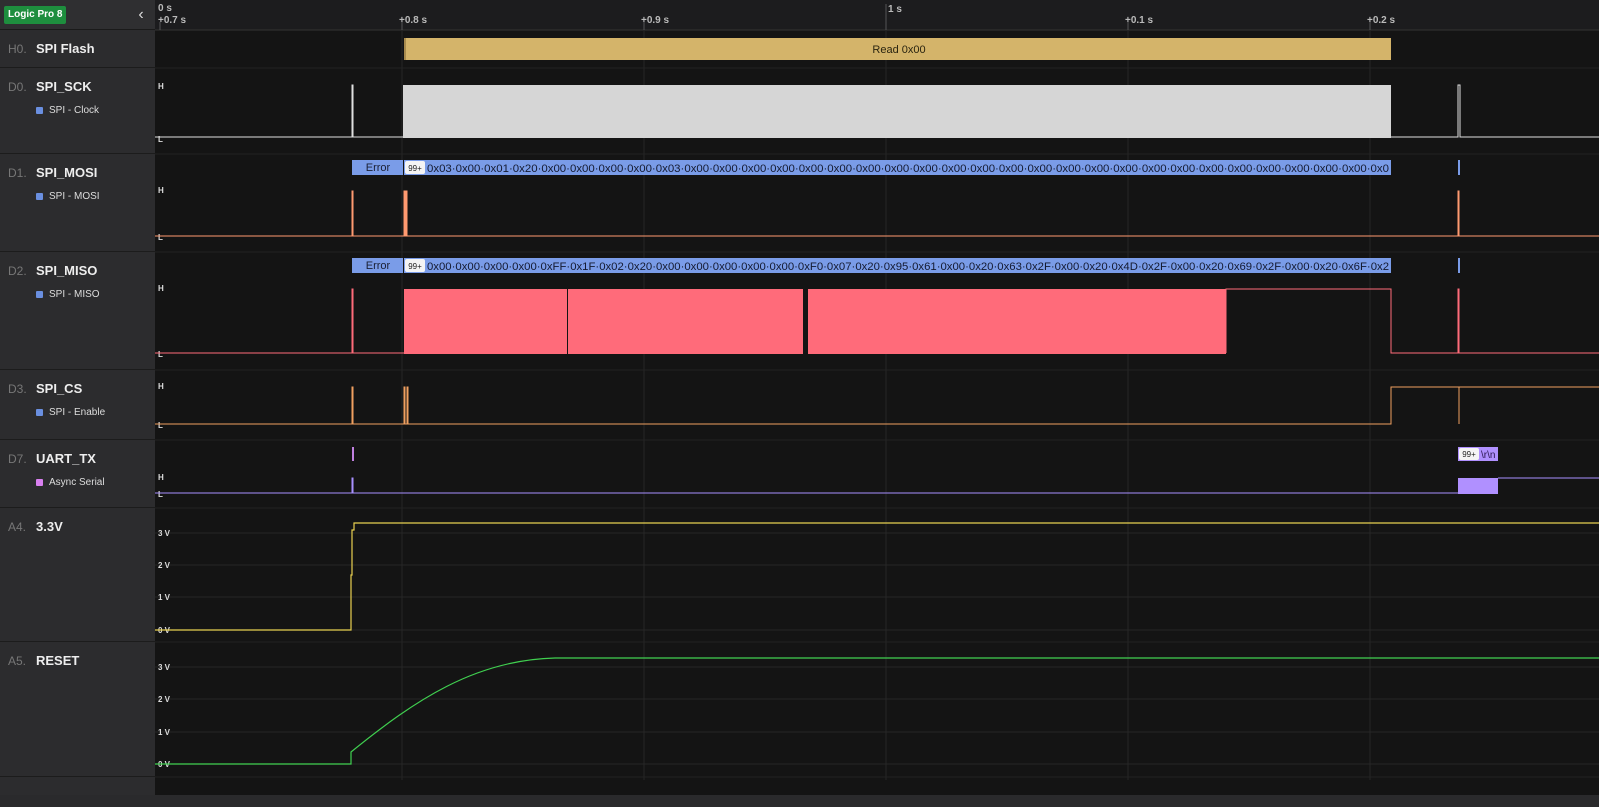  Describe the element at coordinates (877, 485) in the screenshot. I see `uart-tx-trace` at that location.